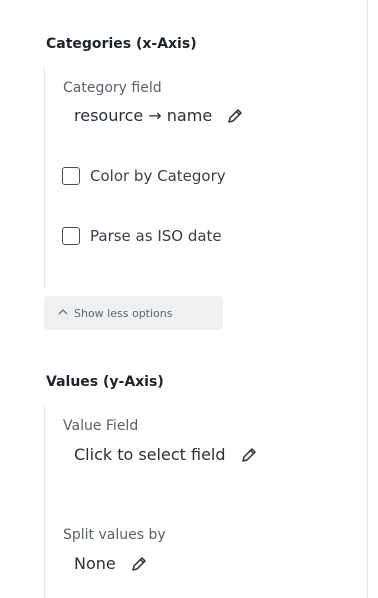  Describe the element at coordinates (101, 426) in the screenshot. I see `value-field-label: Value Field` at that location.